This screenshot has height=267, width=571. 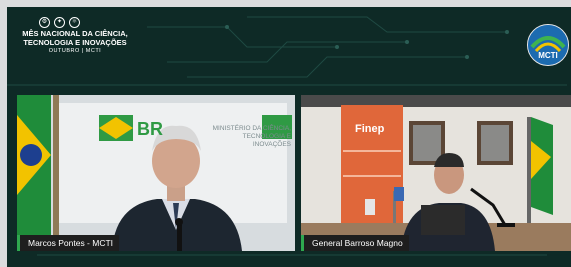 What do you see at coordinates (85, 23) in the screenshot?
I see `event-icons: ⚙ ✦ ⚛` at bounding box center [85, 23].